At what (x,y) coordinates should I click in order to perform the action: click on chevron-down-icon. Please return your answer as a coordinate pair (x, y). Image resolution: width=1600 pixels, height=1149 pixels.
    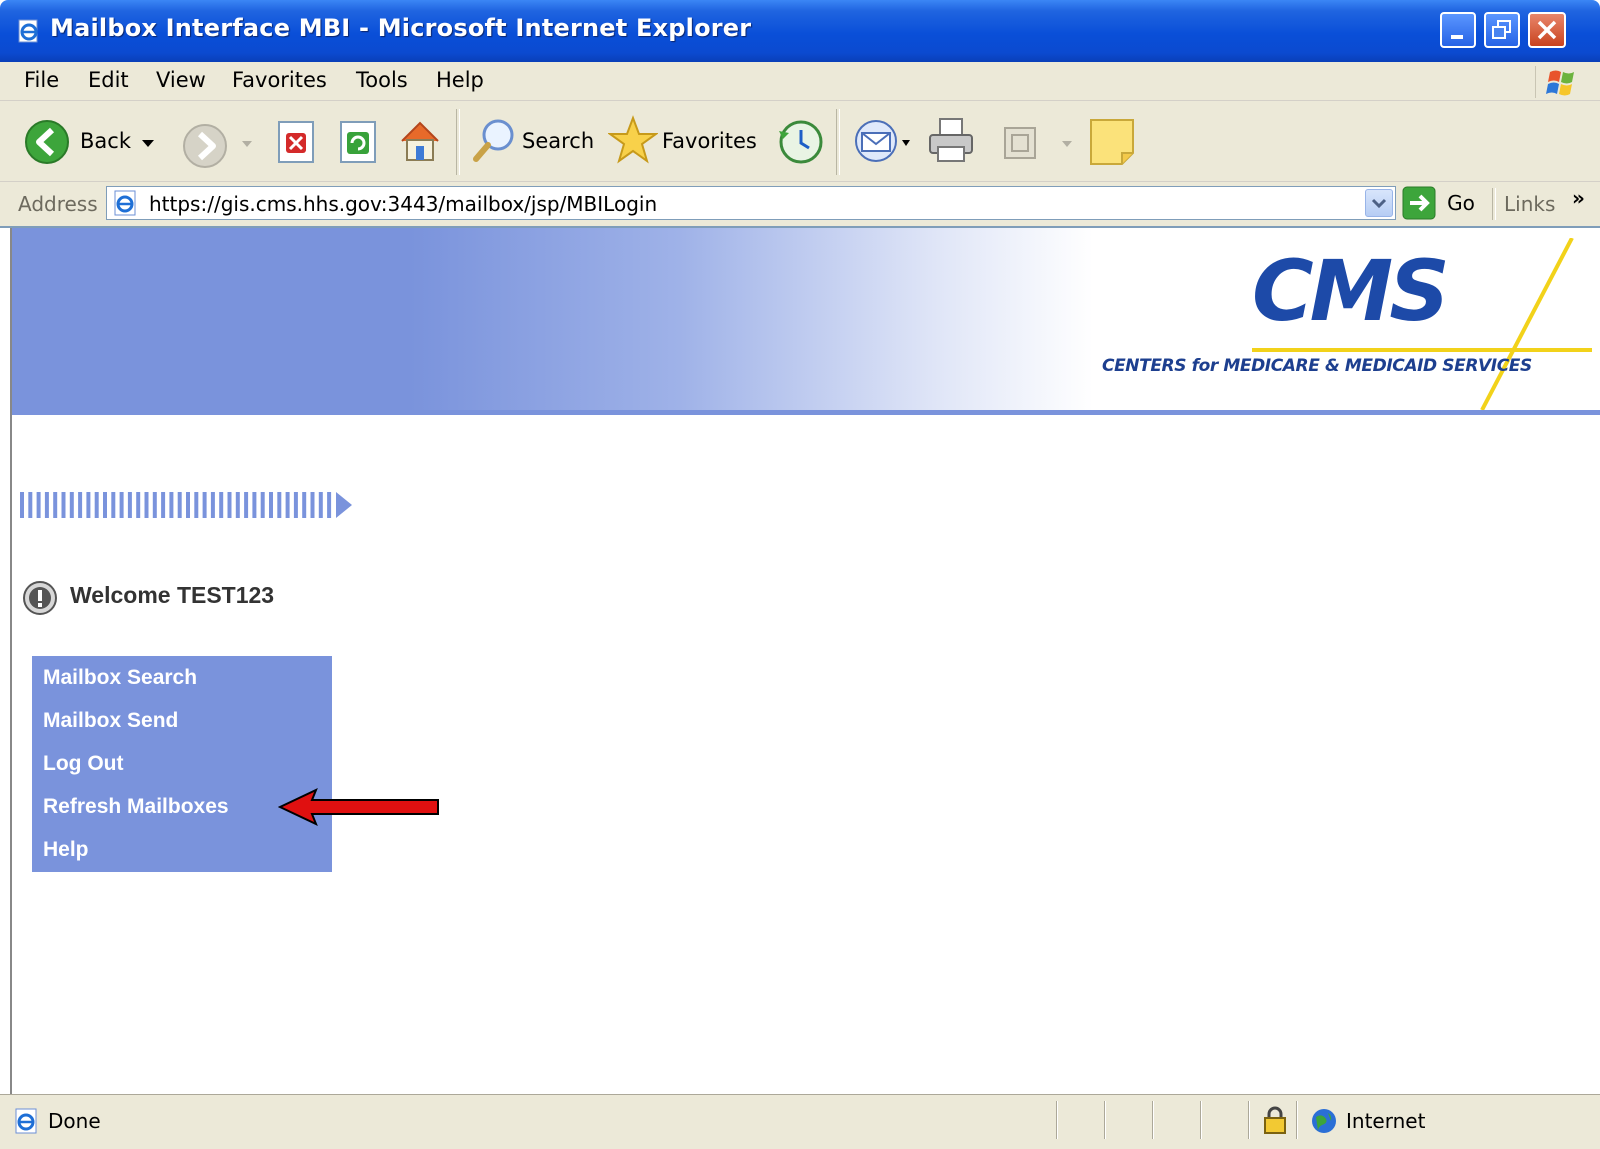
    Looking at the image, I should click on (1379, 203).